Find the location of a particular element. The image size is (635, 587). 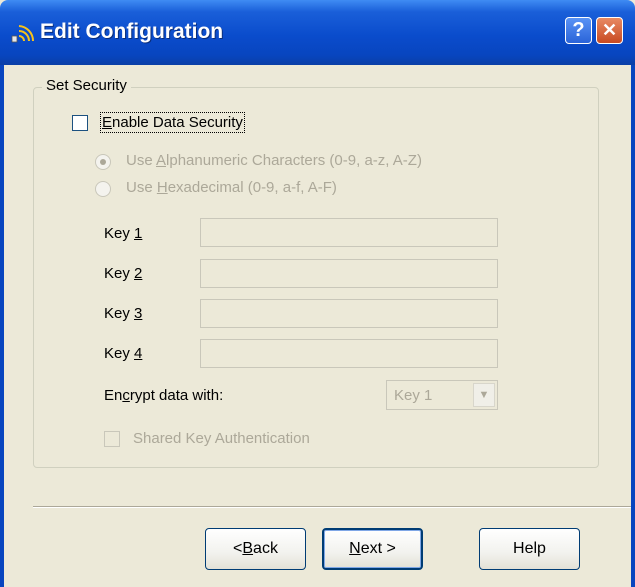

close-button: ✕ is located at coordinates (609, 30).